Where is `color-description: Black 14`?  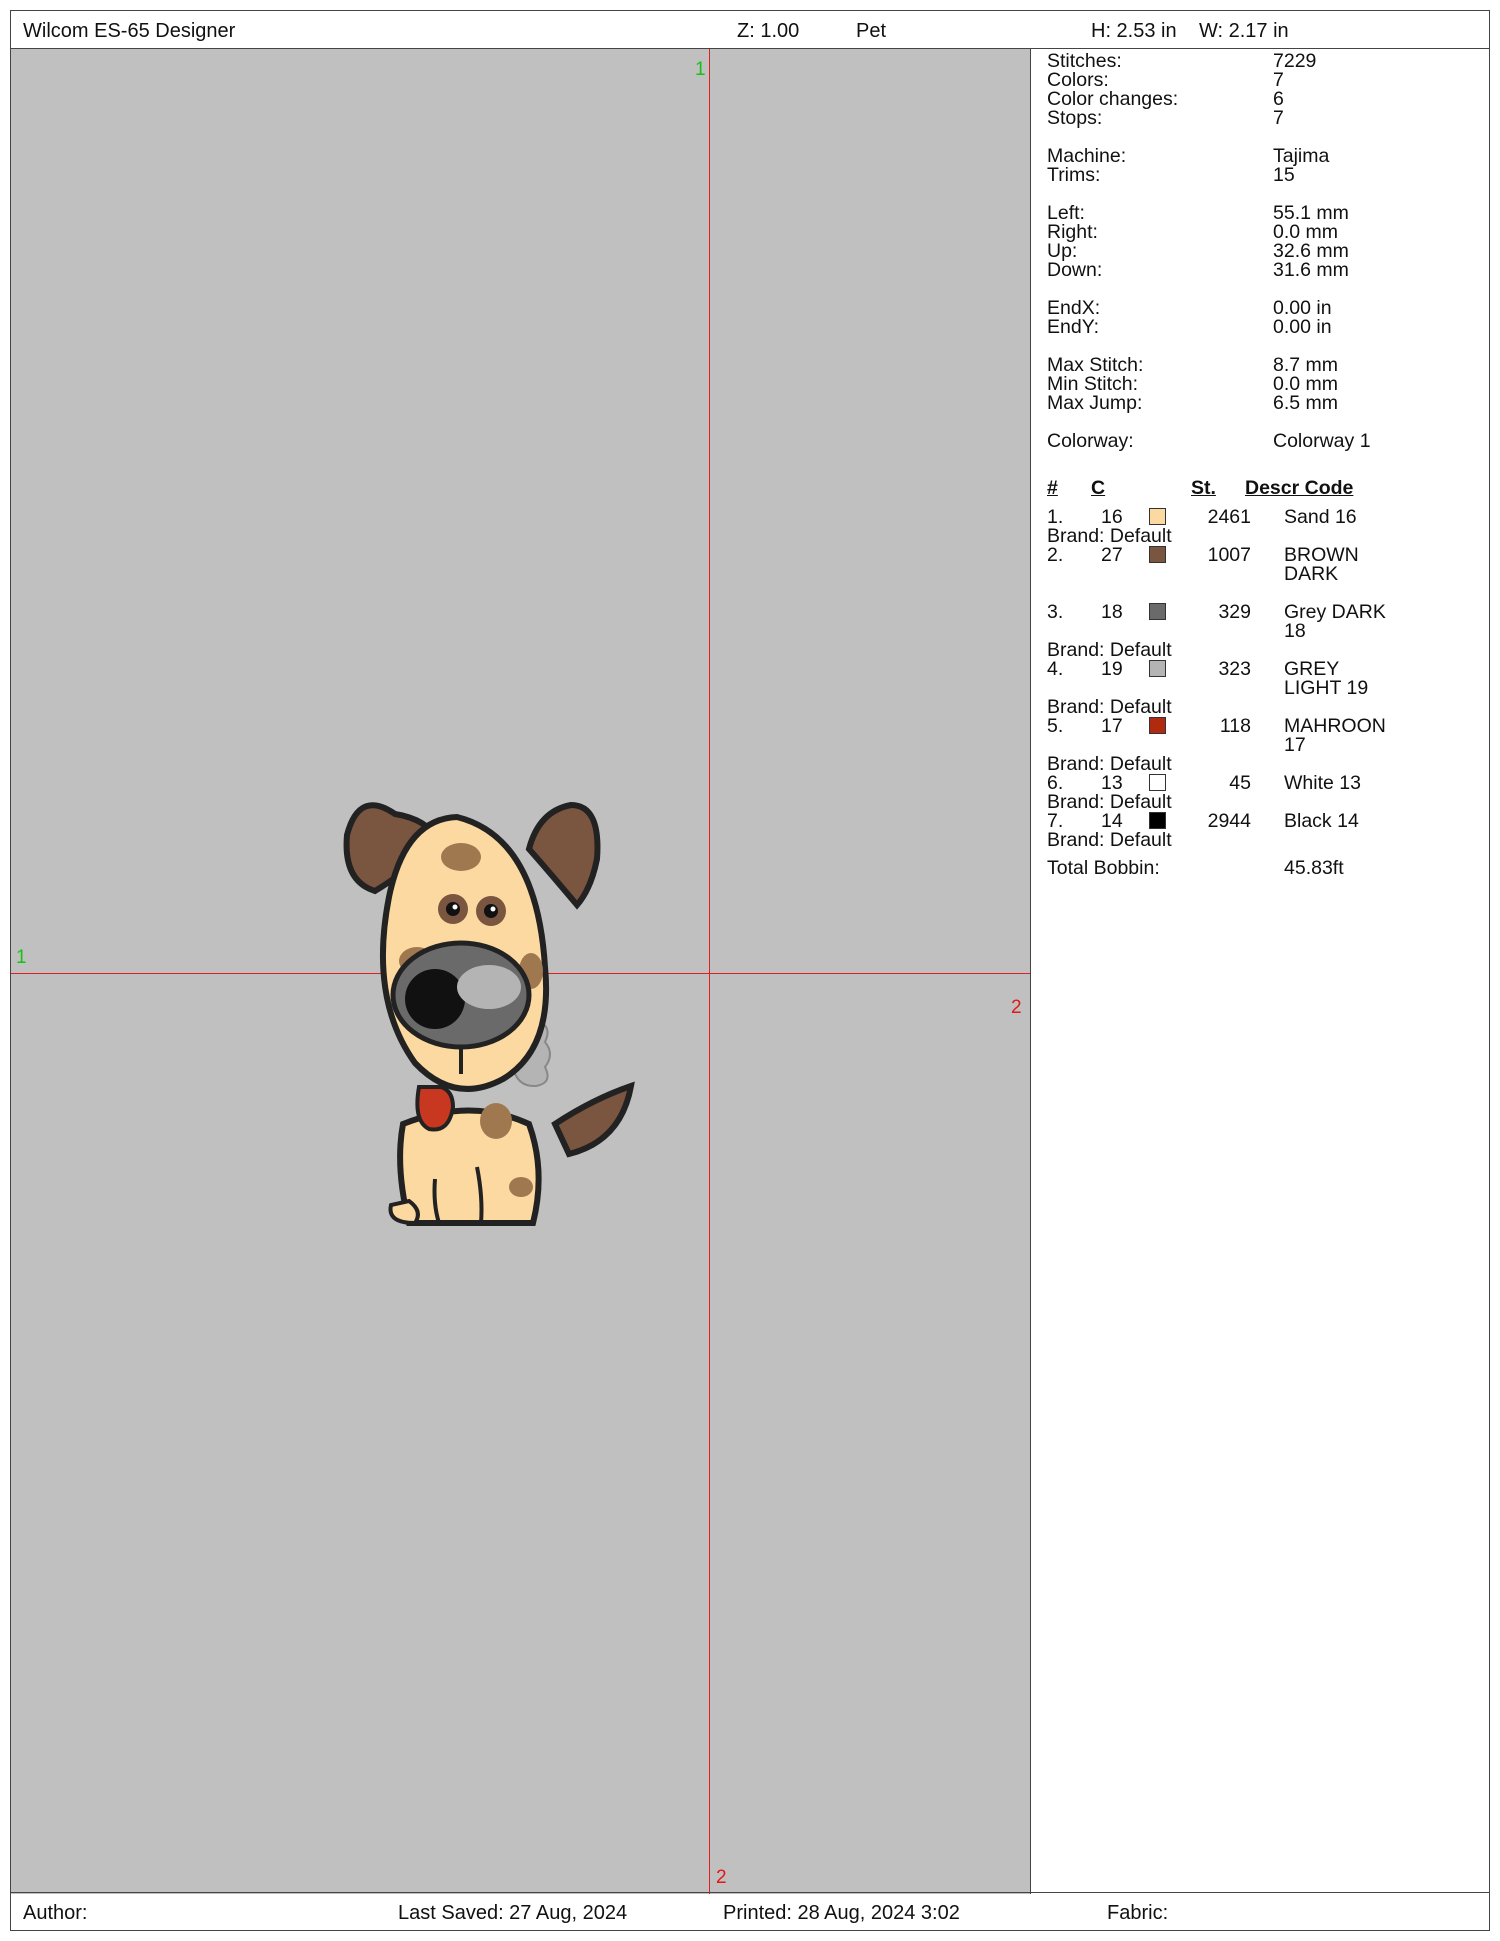 color-description: Black 14 is located at coordinates (1321, 821).